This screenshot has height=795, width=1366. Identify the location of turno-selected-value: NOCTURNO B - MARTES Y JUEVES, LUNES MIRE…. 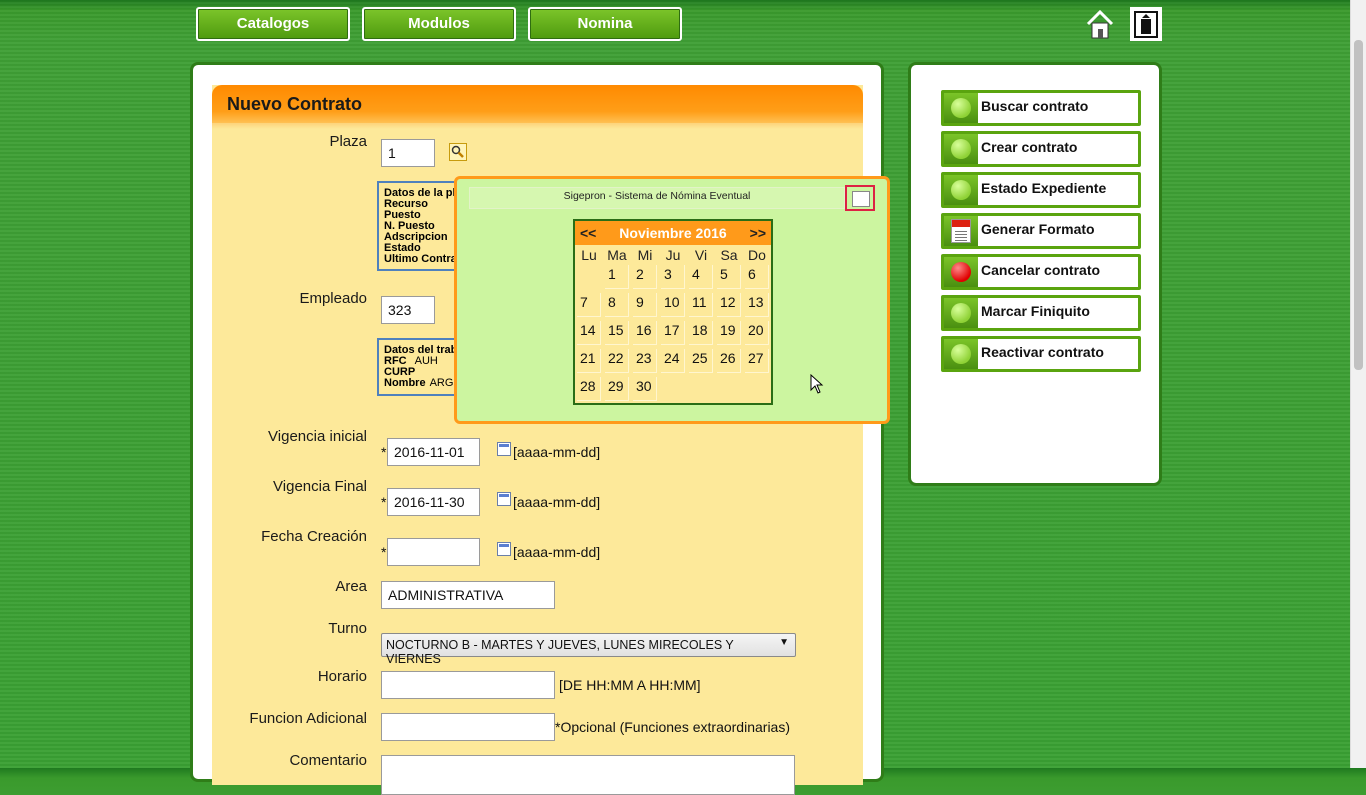
(560, 652).